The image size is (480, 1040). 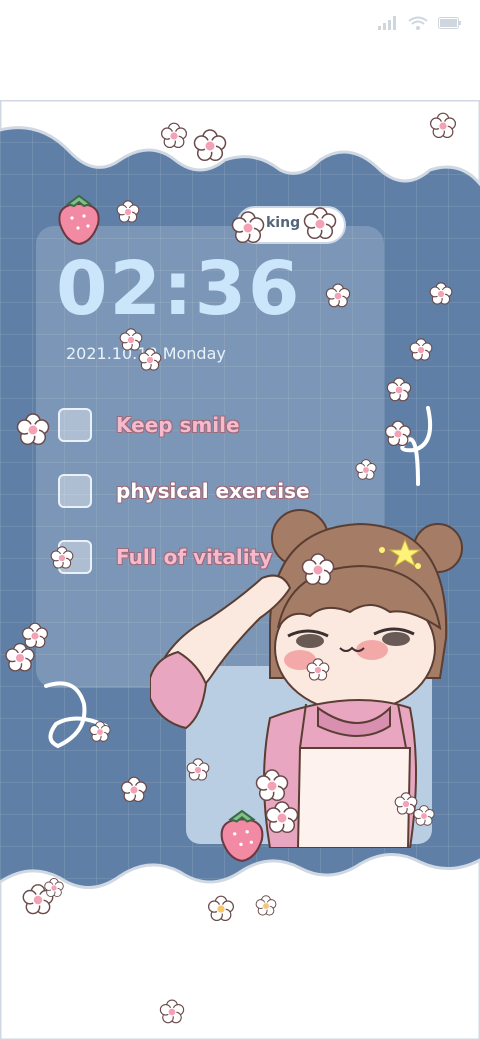 What do you see at coordinates (266, 906) in the screenshot?
I see `page-dot-icon` at bounding box center [266, 906].